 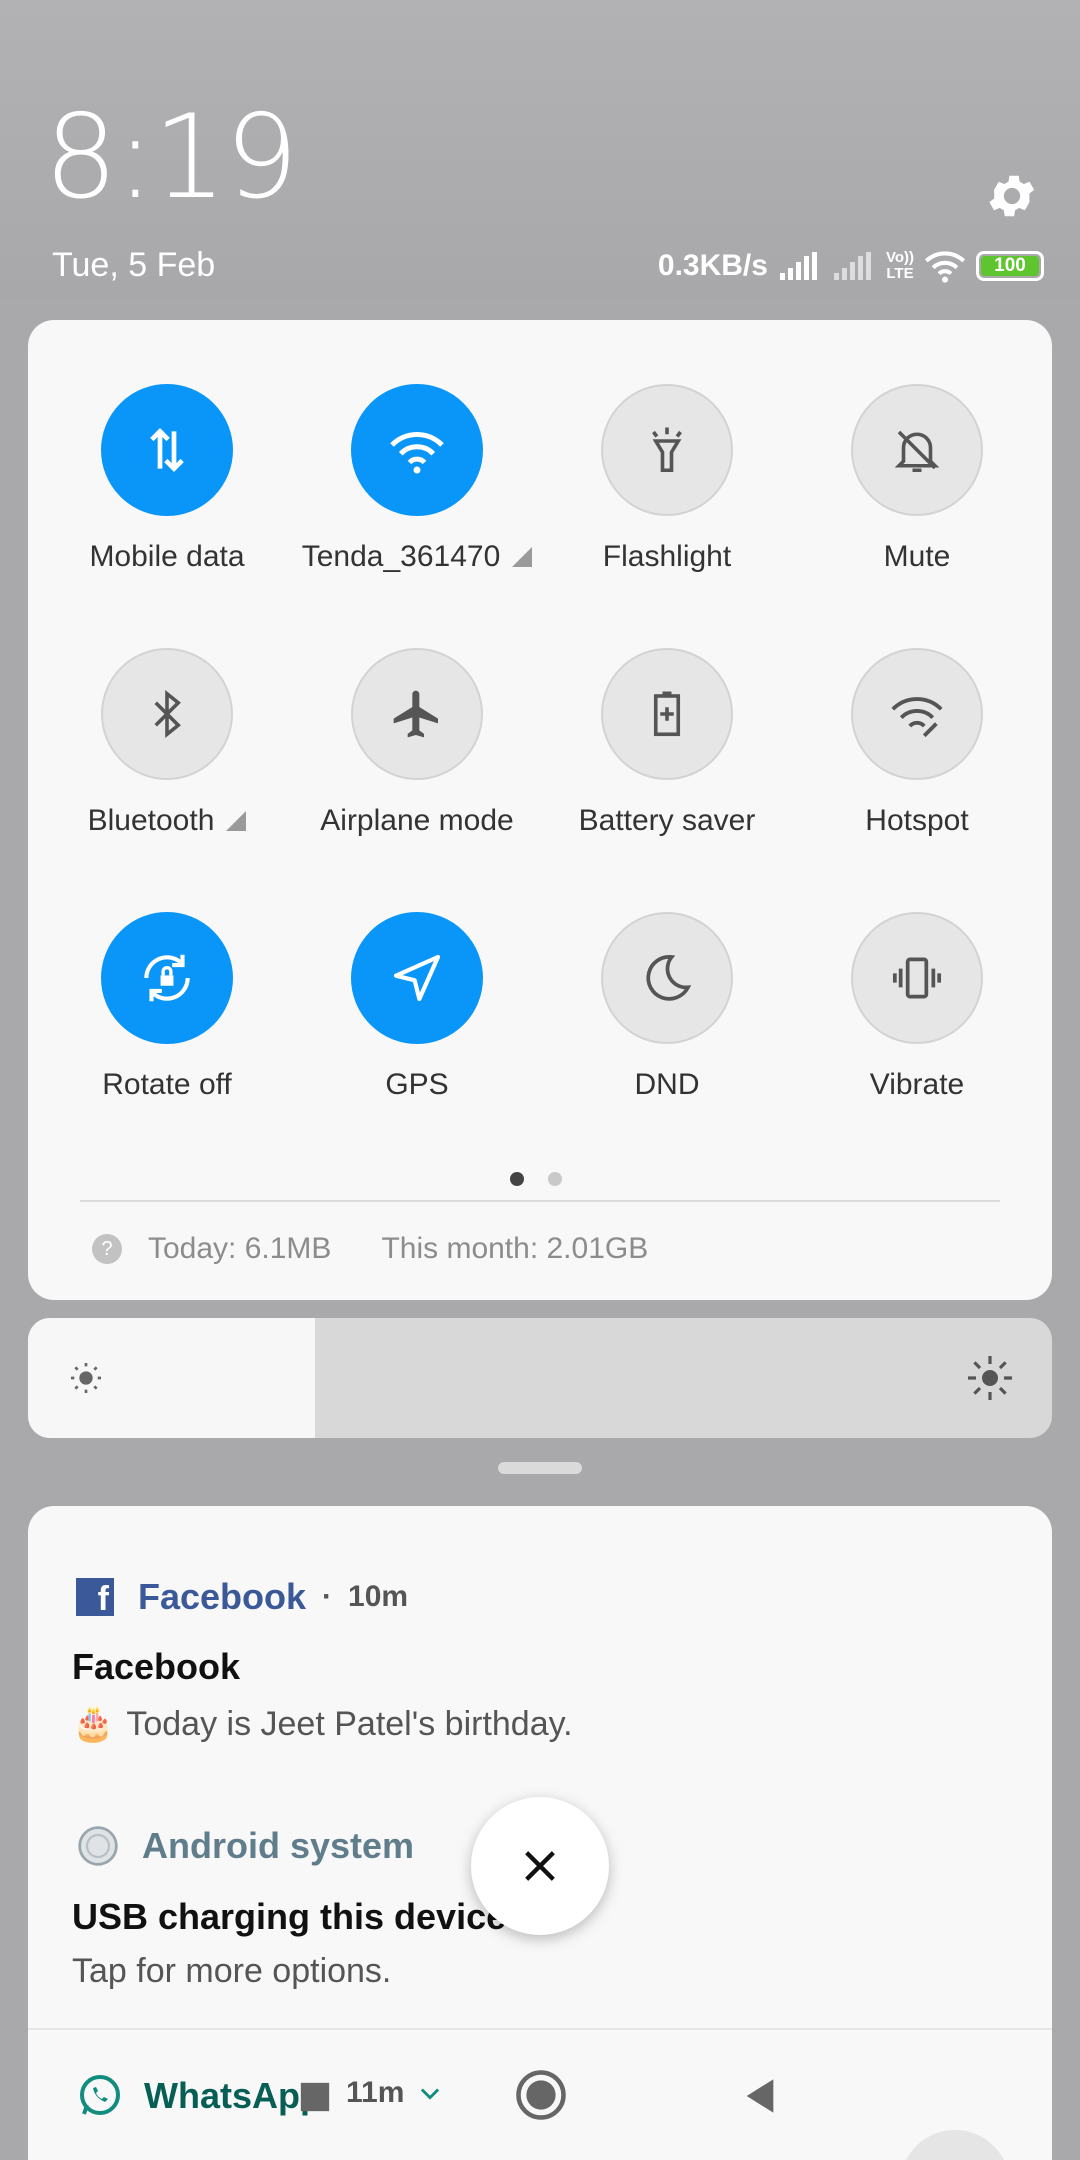 I want to click on battery-saver-icon, so click(x=667, y=714).